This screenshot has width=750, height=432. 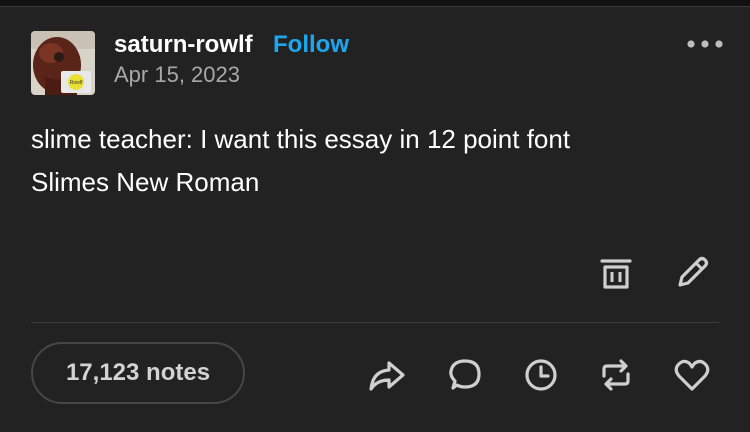 I want to click on share-button, so click(x=387, y=375).